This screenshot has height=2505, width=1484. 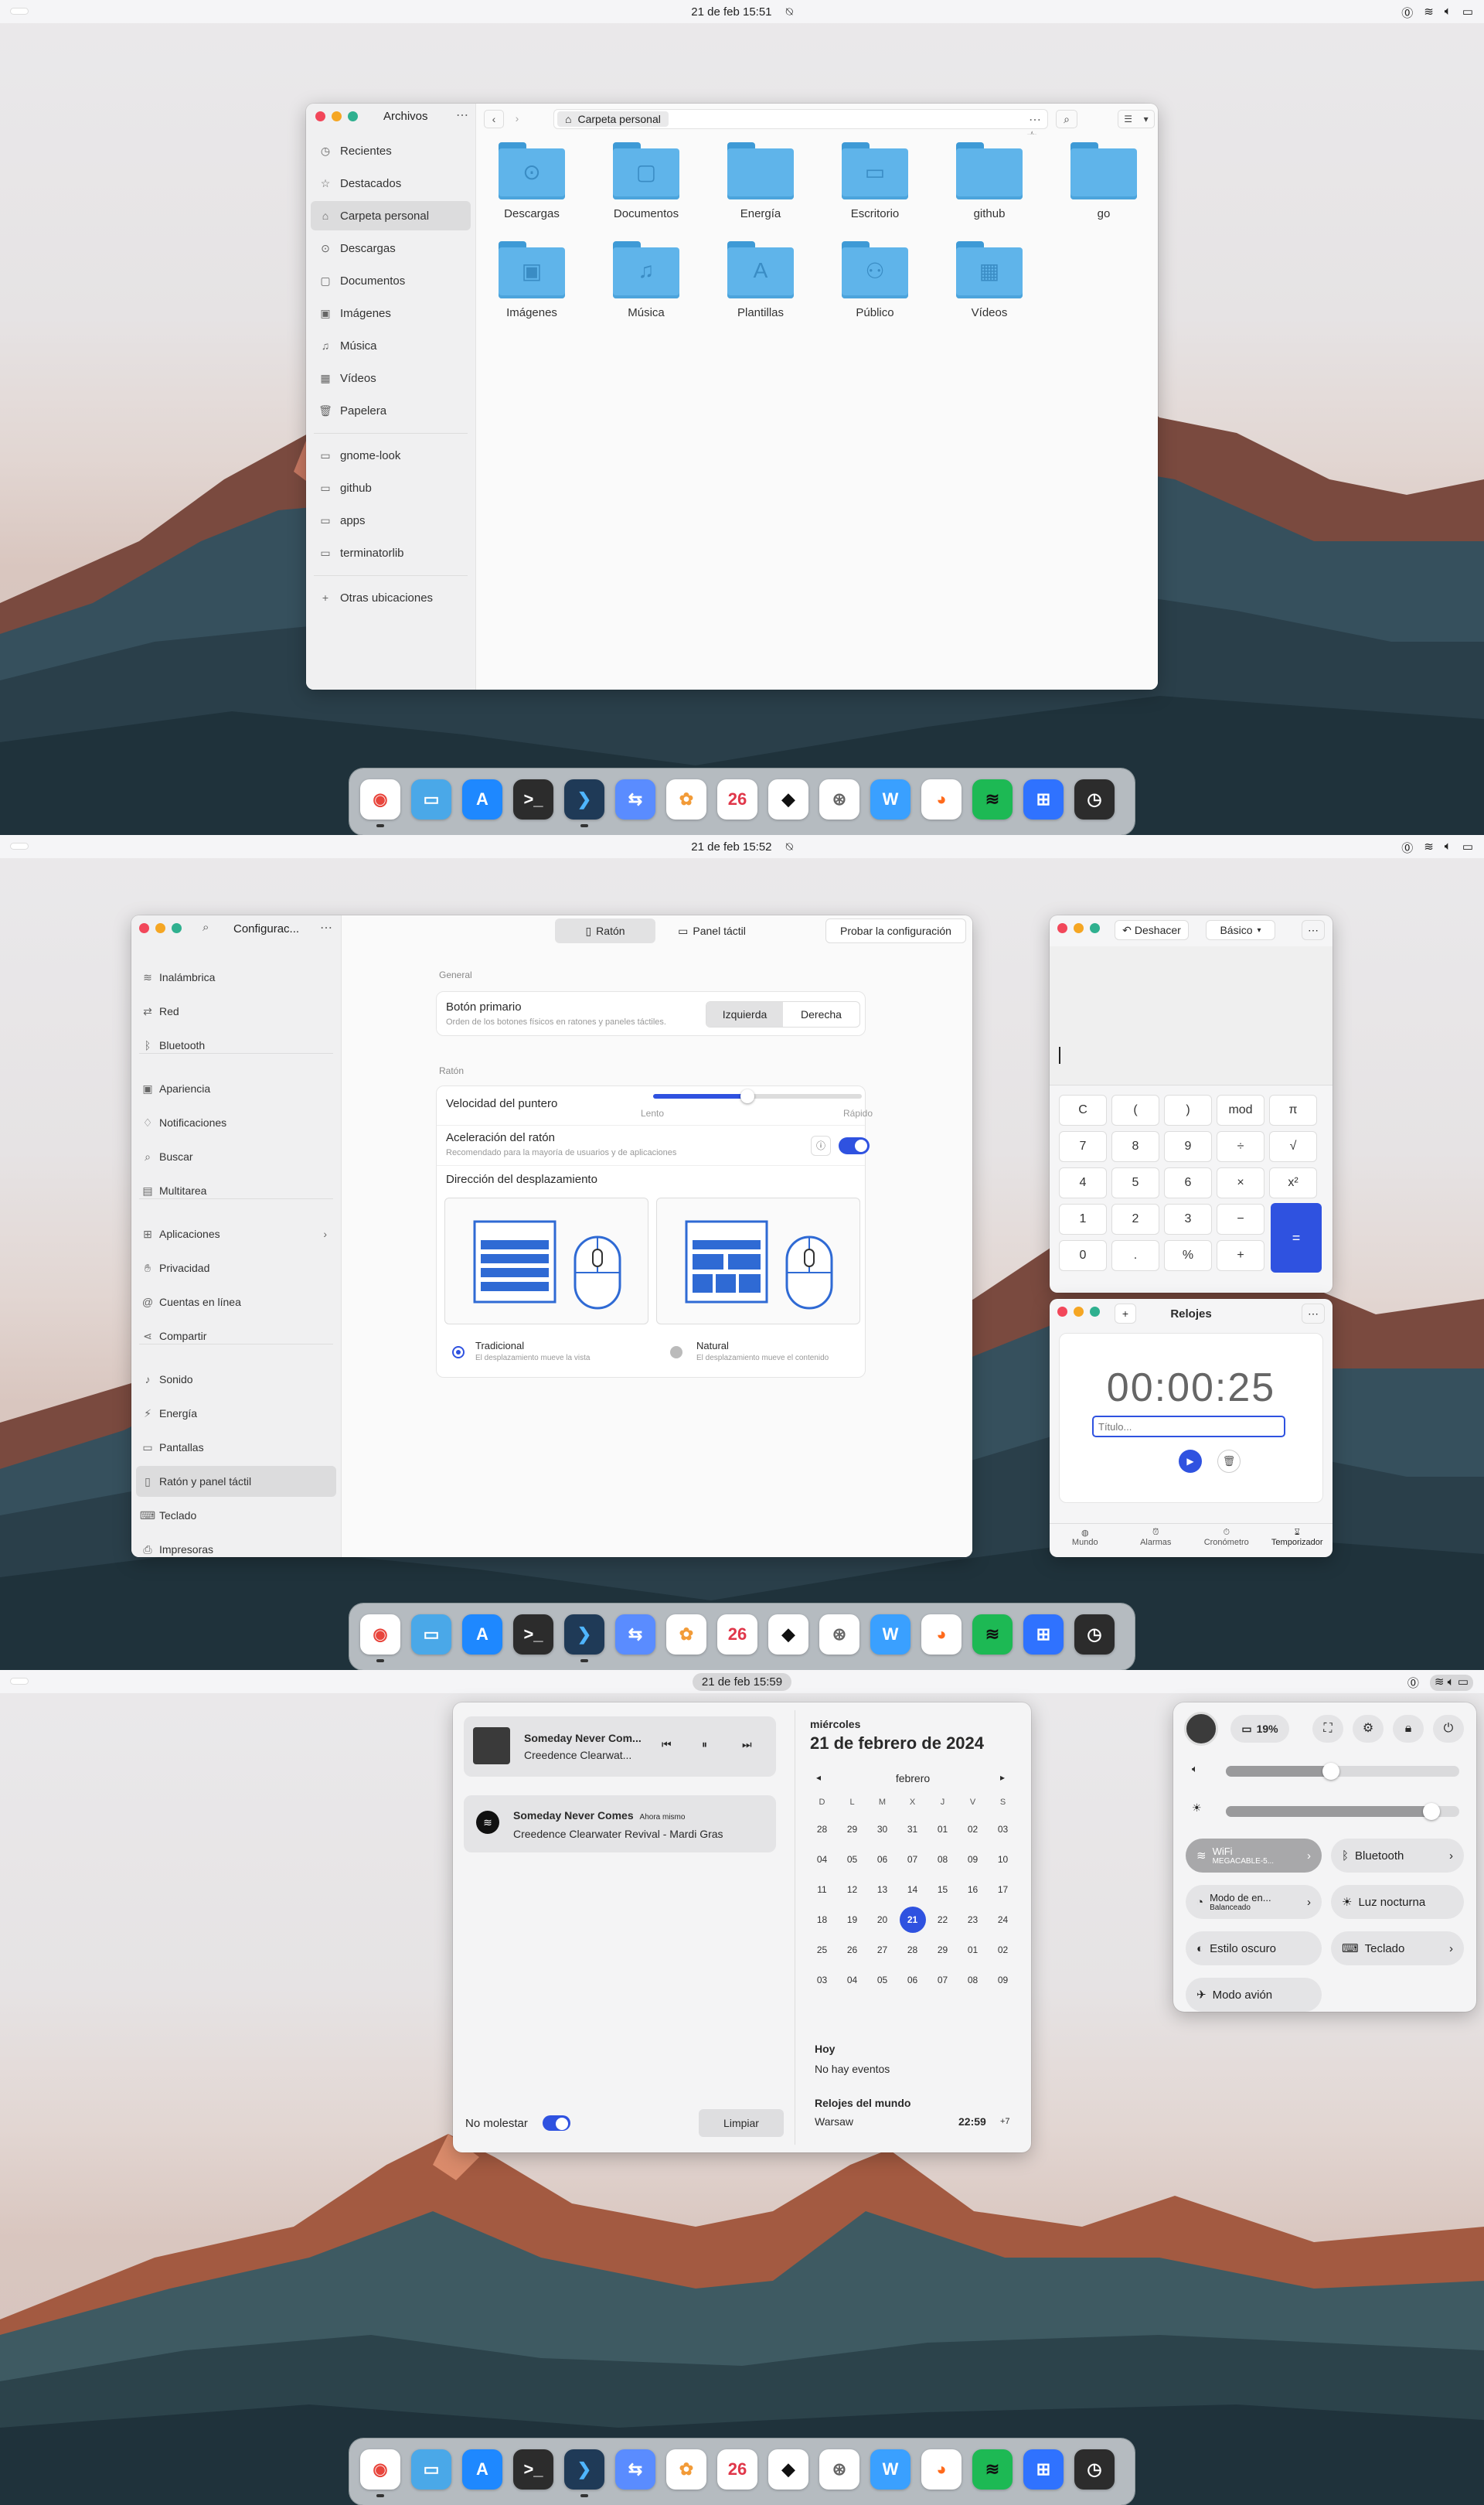 I want to click on menu-icon: ⋯, so click(x=326, y=928).